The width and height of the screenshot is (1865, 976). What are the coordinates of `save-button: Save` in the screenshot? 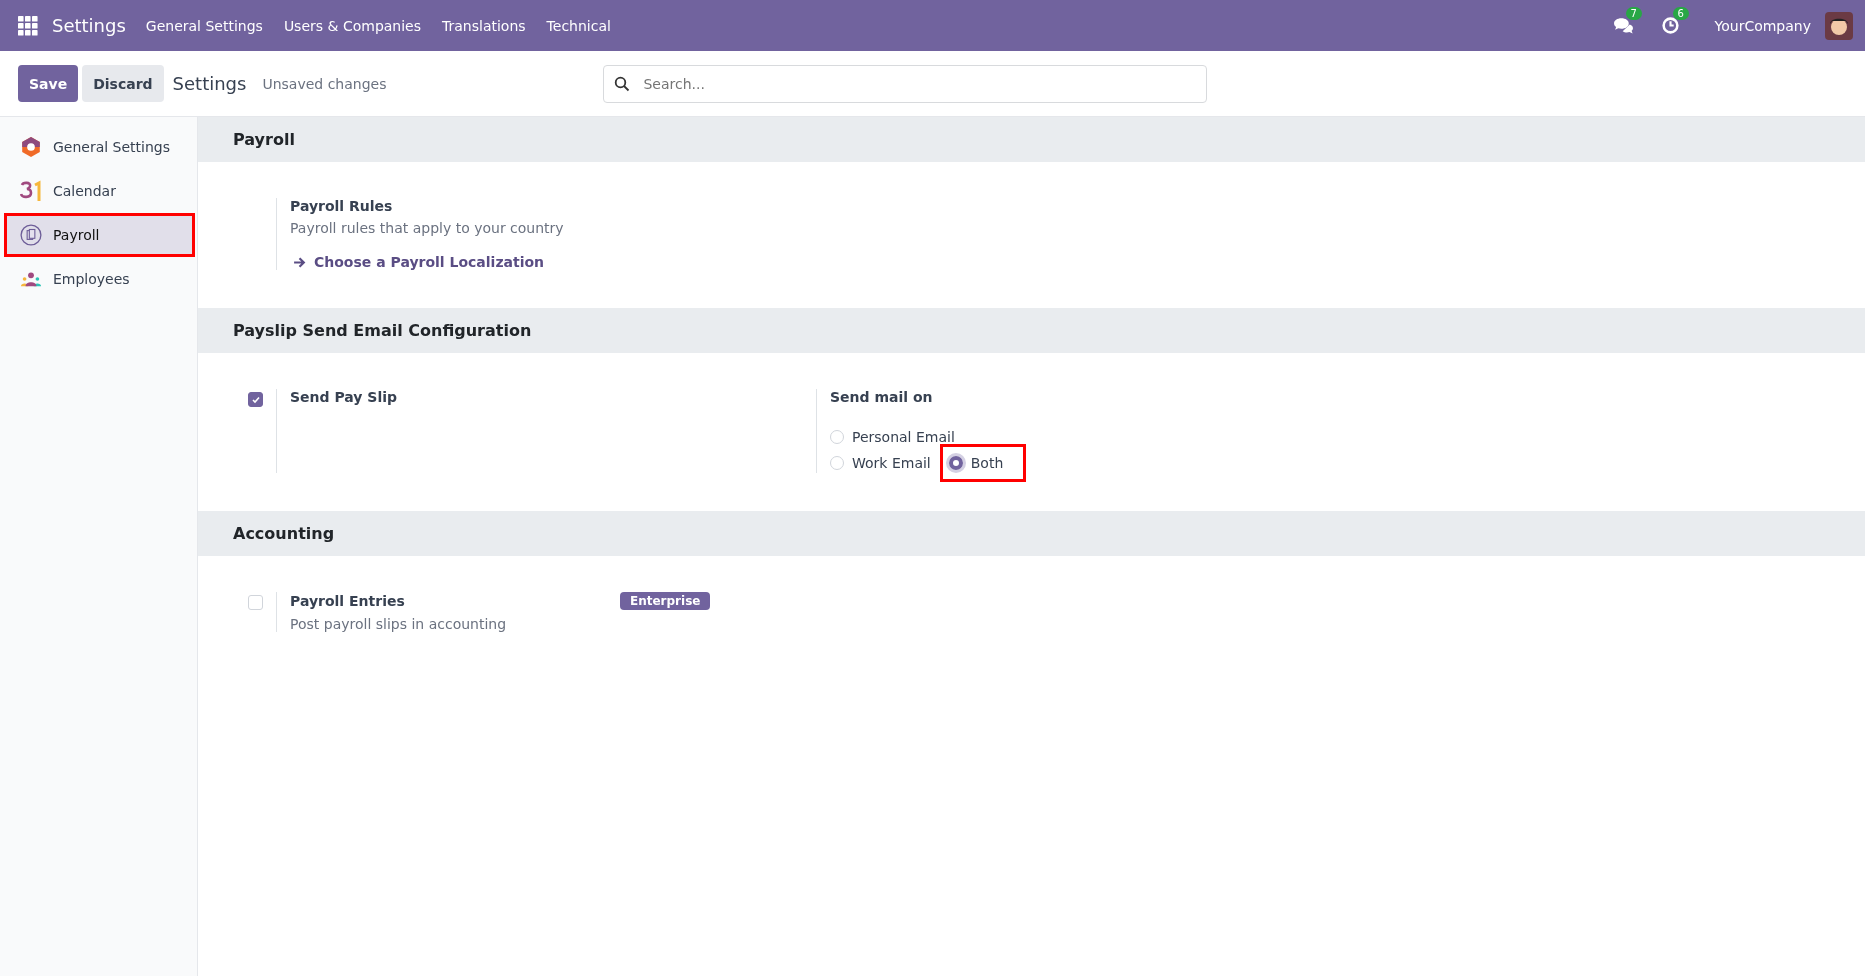 It's located at (48, 83).